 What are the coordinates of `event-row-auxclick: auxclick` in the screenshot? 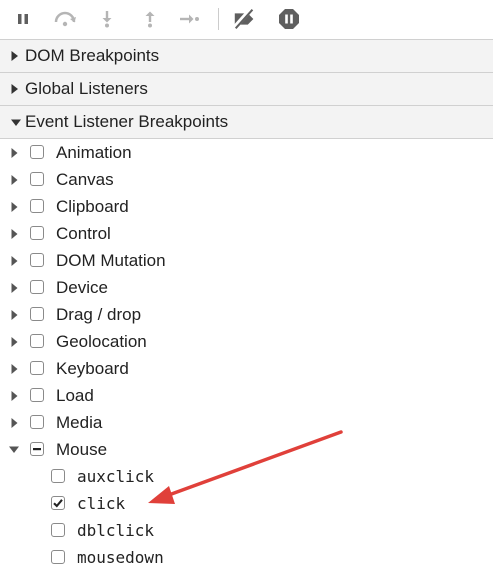 It's located at (246, 476).